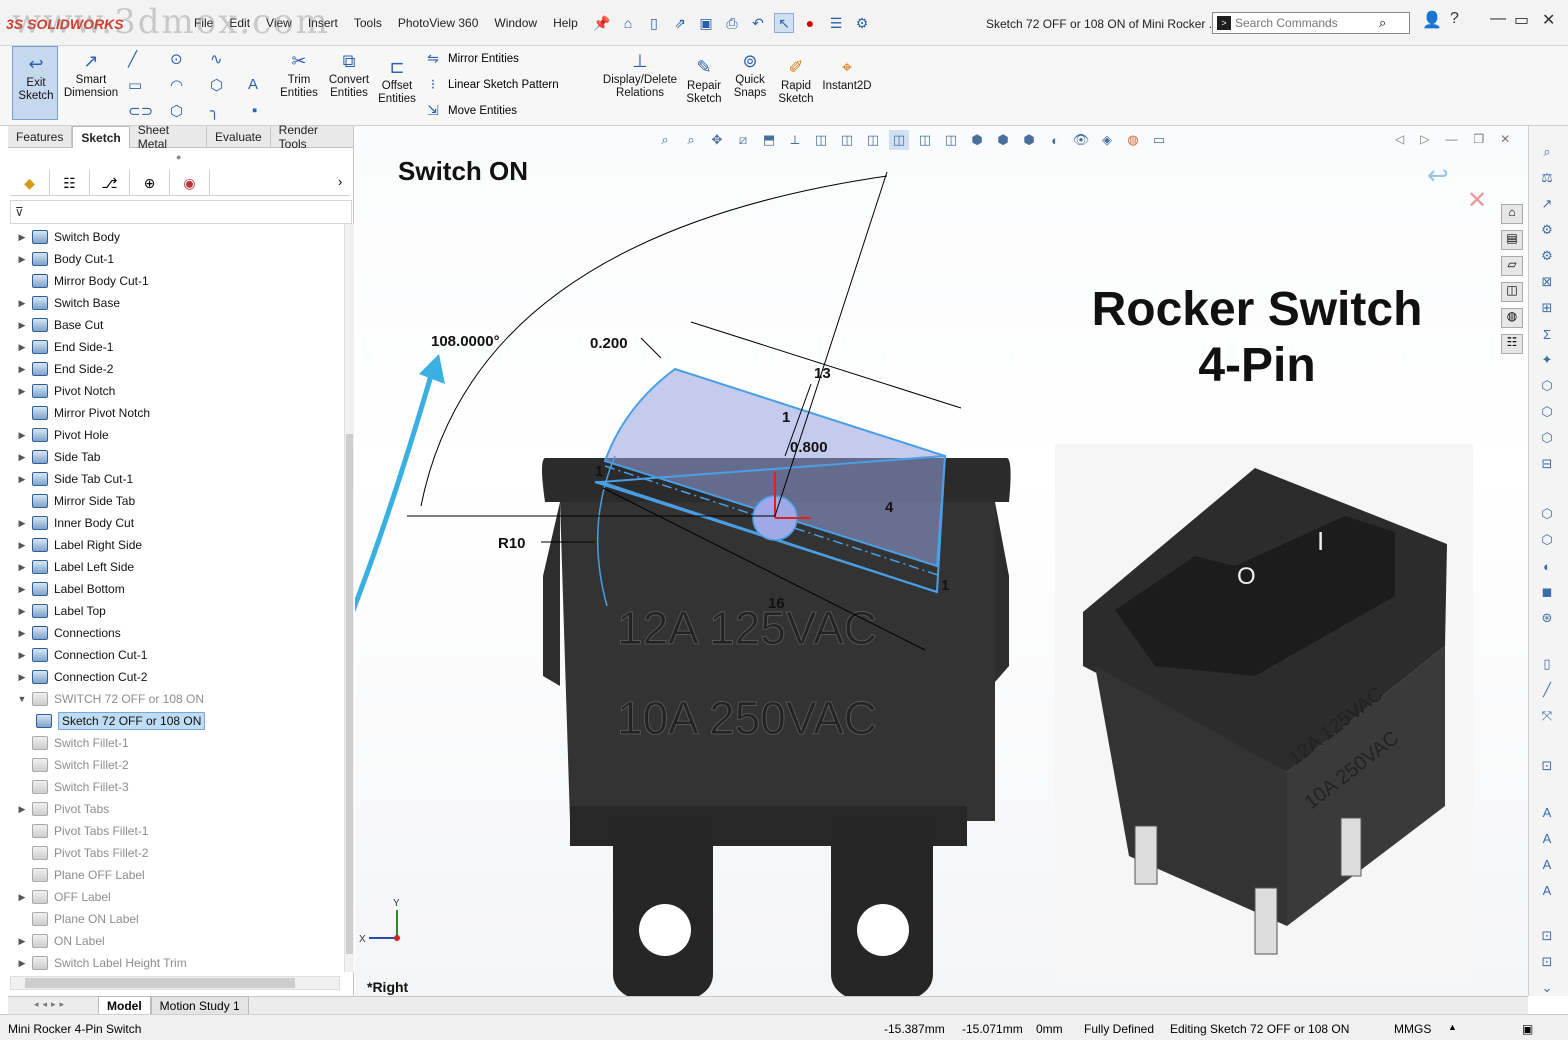 The width and height of the screenshot is (1568, 1040). Describe the element at coordinates (1547, 618) in the screenshot. I see `tool-18-icon: ⊛` at that location.